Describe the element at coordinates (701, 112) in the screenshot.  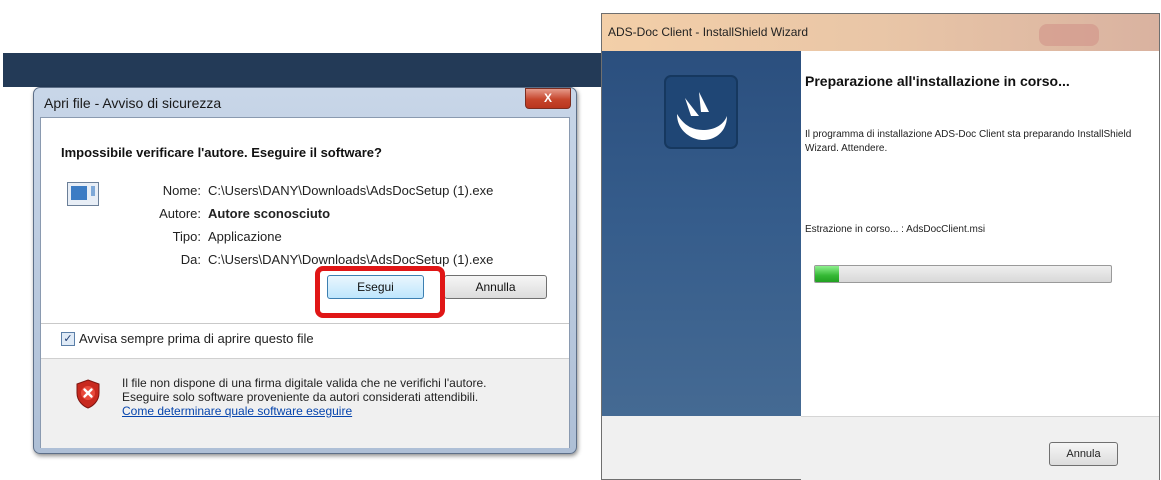
I see `installshield-logo-icon` at that location.